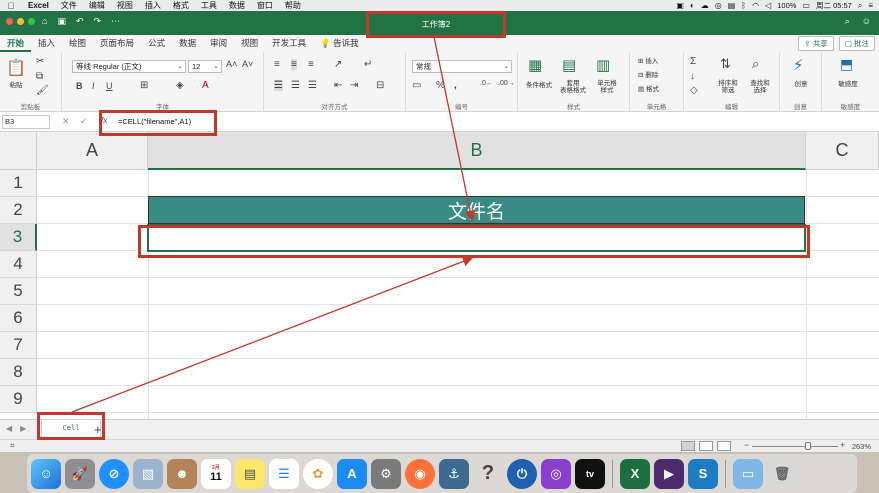 The height and width of the screenshot is (493, 879). Describe the element at coordinates (249, 43) in the screenshot. I see `tab-view: 视图` at that location.